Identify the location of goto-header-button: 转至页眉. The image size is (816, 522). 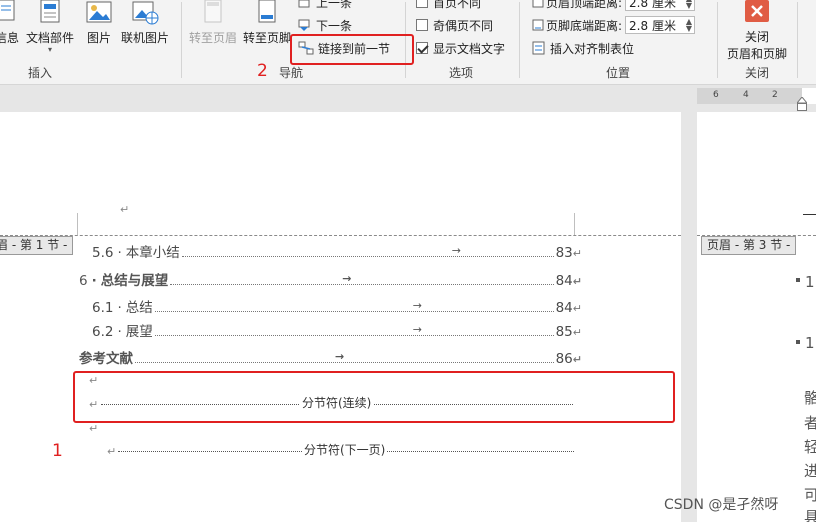
(213, 23).